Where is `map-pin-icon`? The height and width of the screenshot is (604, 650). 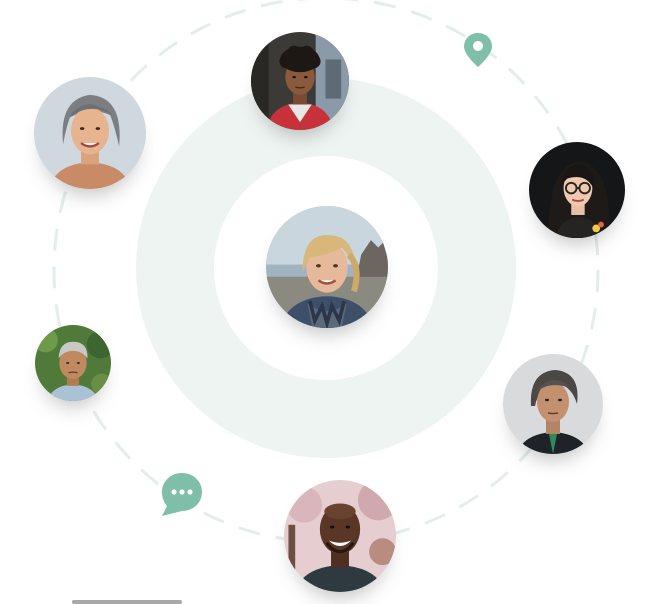
map-pin-icon is located at coordinates (478, 50).